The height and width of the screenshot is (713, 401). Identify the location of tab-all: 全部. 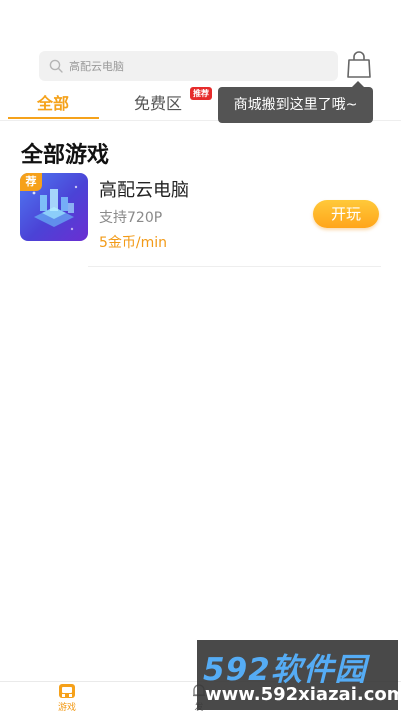
(53, 104).